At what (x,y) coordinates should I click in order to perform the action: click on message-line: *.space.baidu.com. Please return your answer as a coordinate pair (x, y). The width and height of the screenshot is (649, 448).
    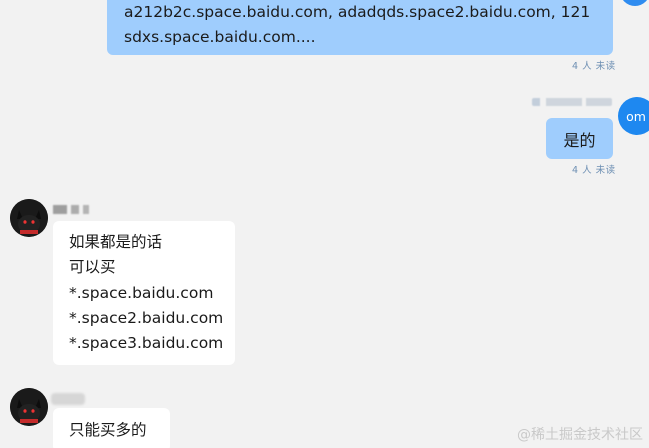
    Looking at the image, I should click on (141, 292).